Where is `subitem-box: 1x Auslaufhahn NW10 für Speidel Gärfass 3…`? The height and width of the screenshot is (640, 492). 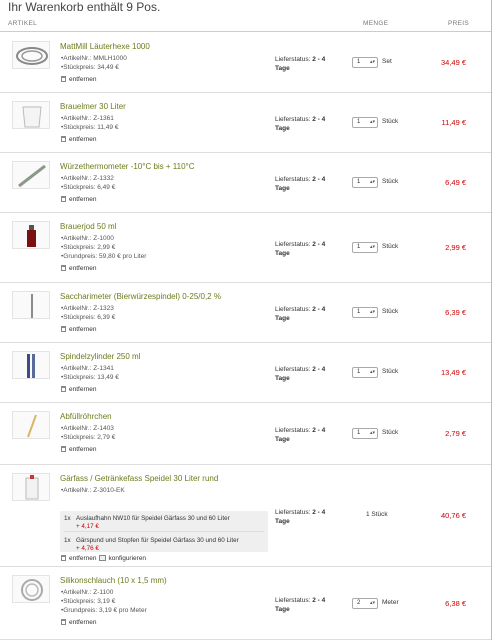
subitem-box: 1x Auslaufhahn NW10 für Speidel Gärfass 3… is located at coordinates (164, 531).